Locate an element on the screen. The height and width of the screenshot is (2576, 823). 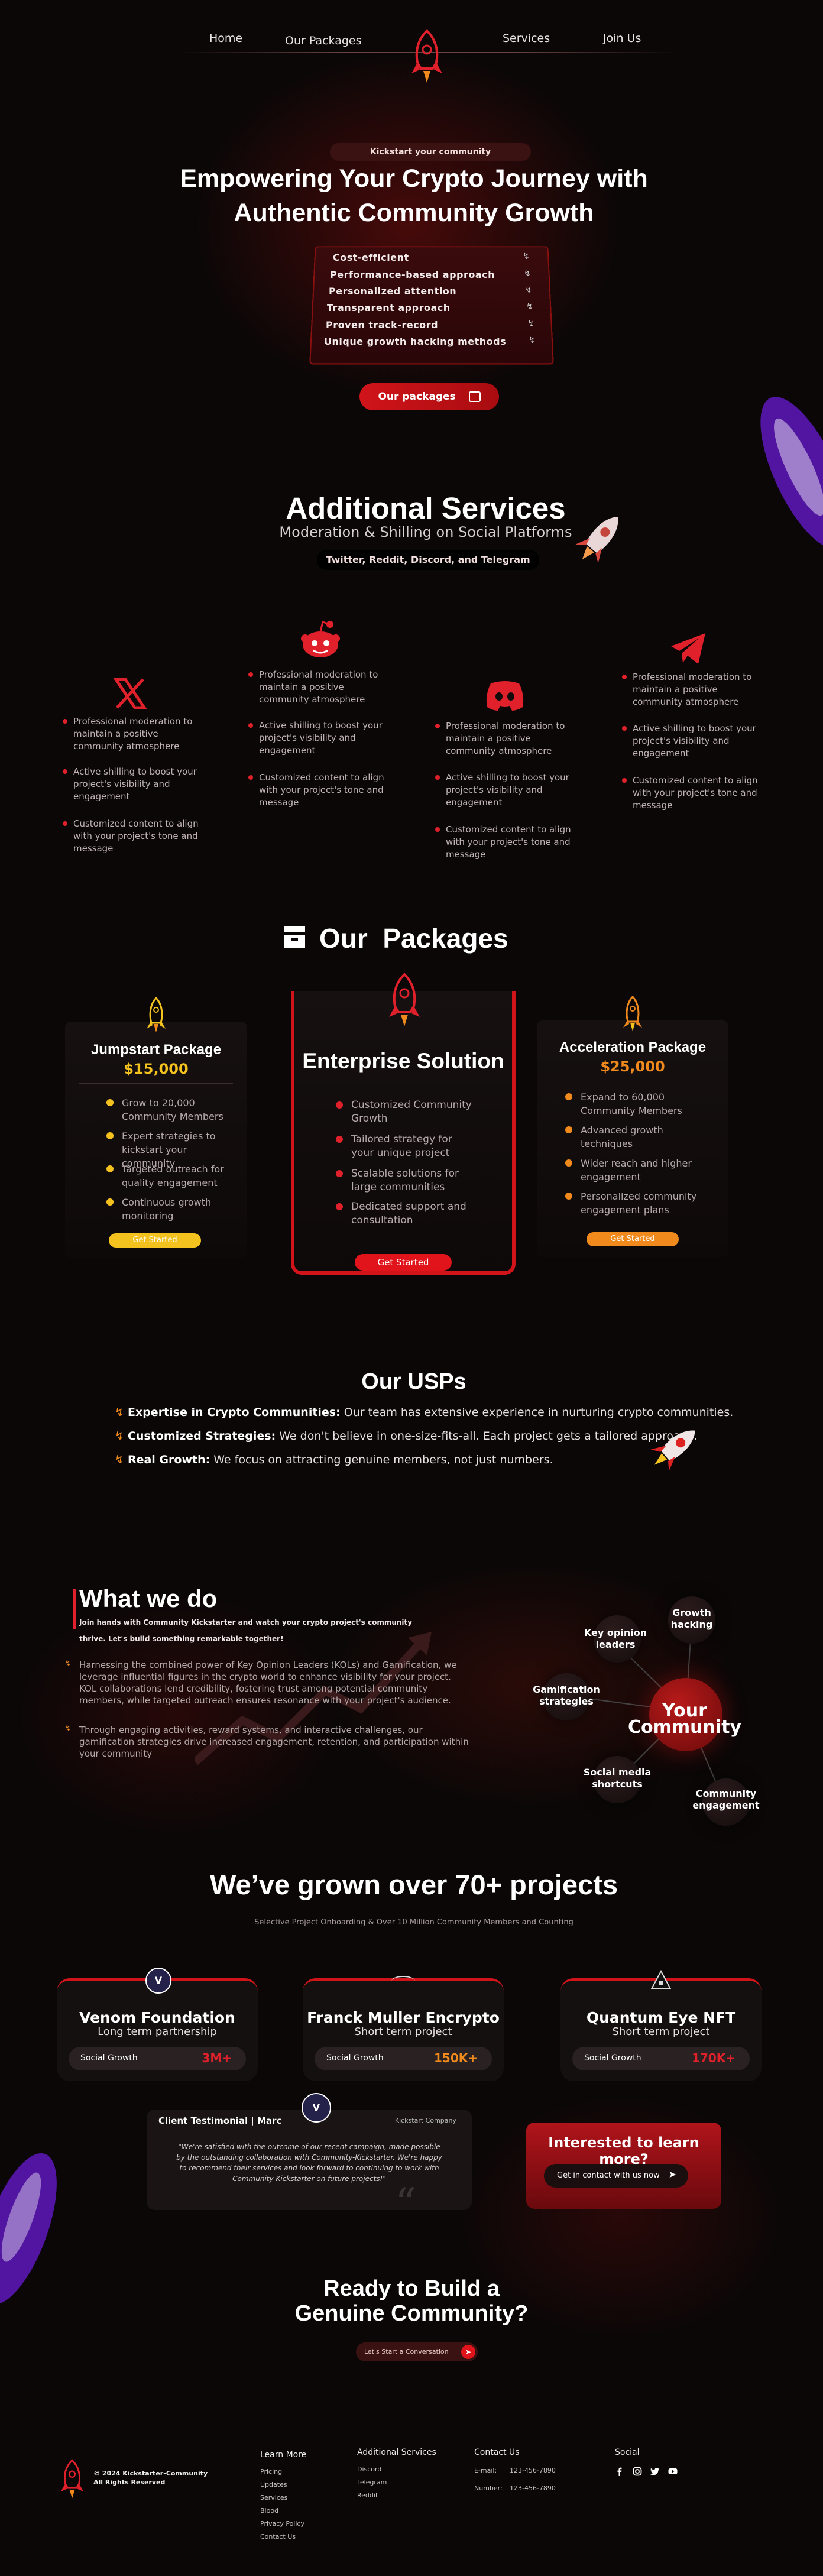
whatwedo-title: What we do is located at coordinates (148, 1598).